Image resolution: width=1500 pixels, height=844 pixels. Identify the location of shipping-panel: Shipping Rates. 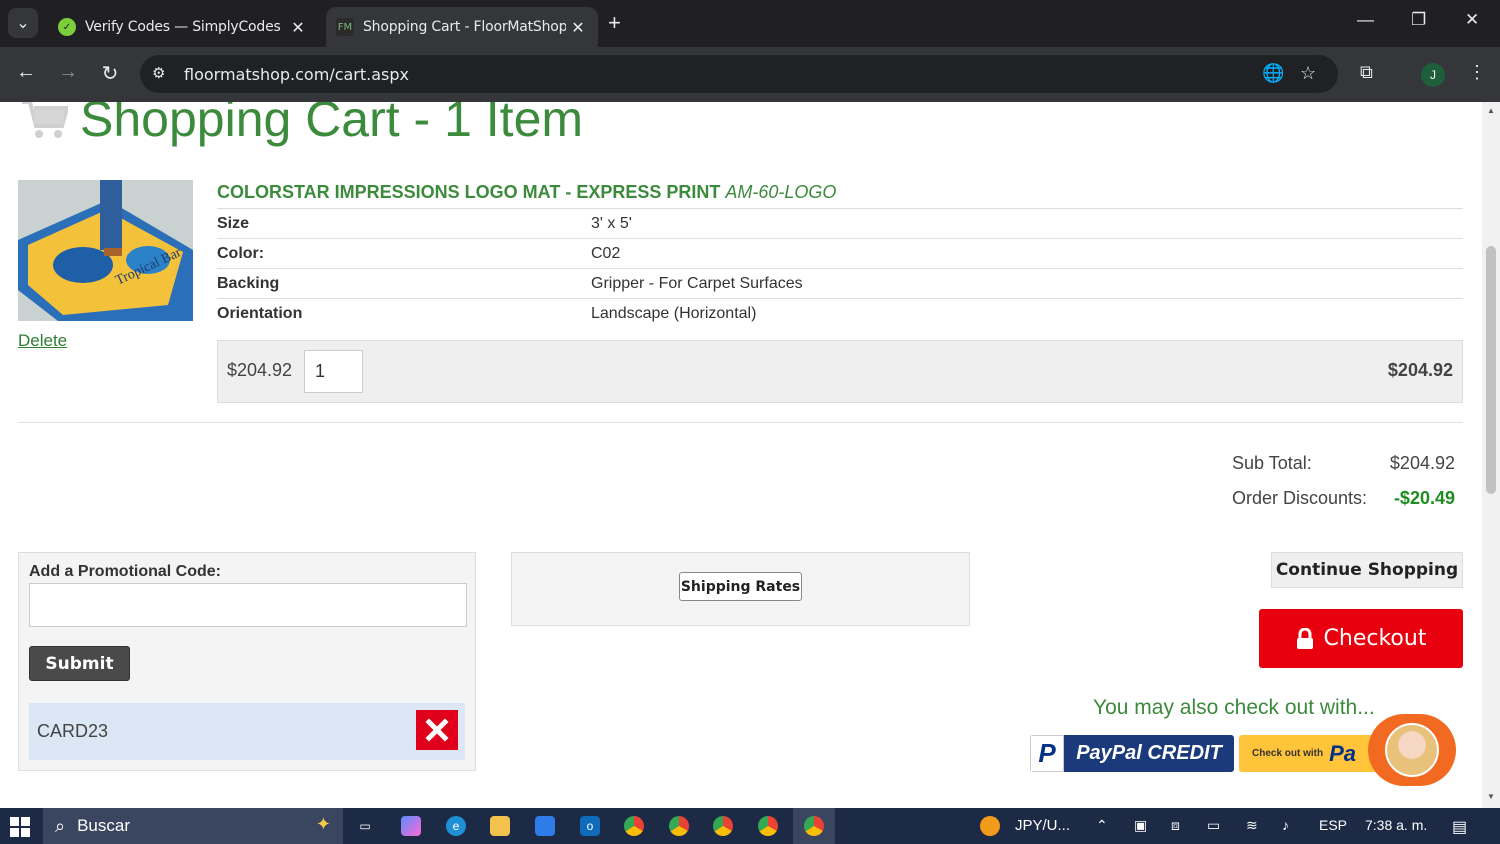
(740, 589).